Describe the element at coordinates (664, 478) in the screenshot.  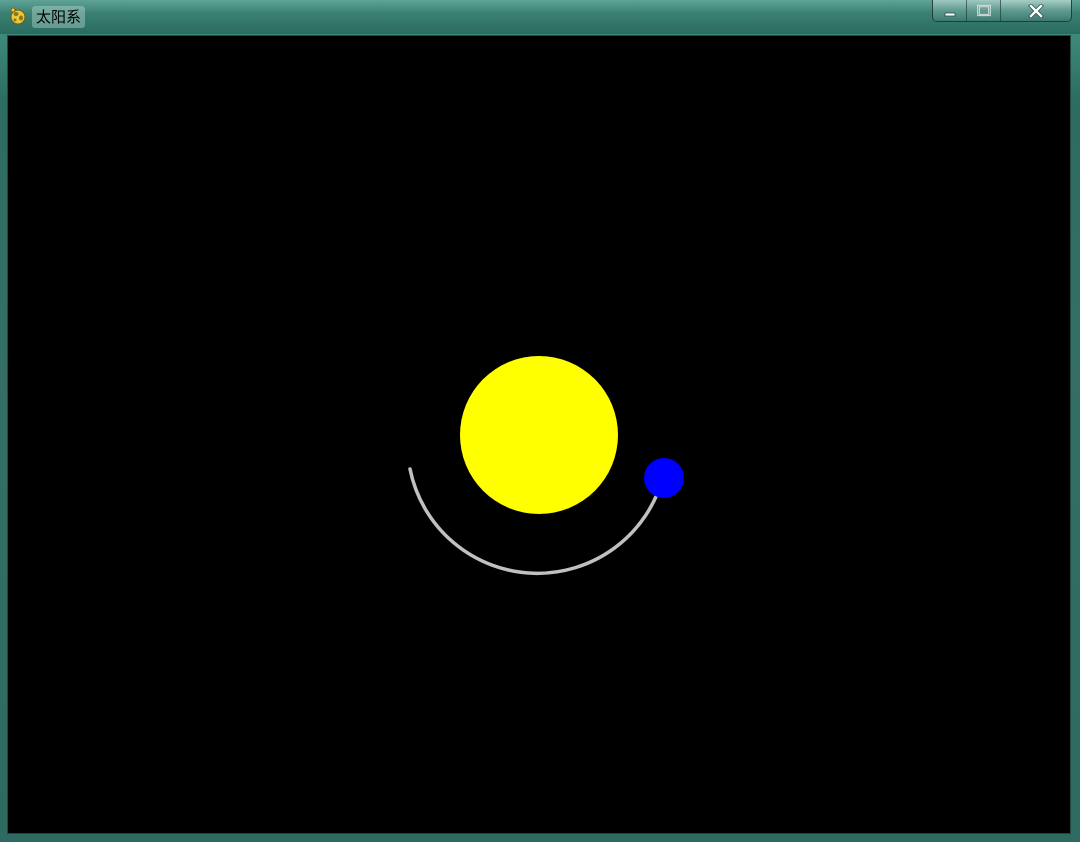
I see `planet-earth` at that location.